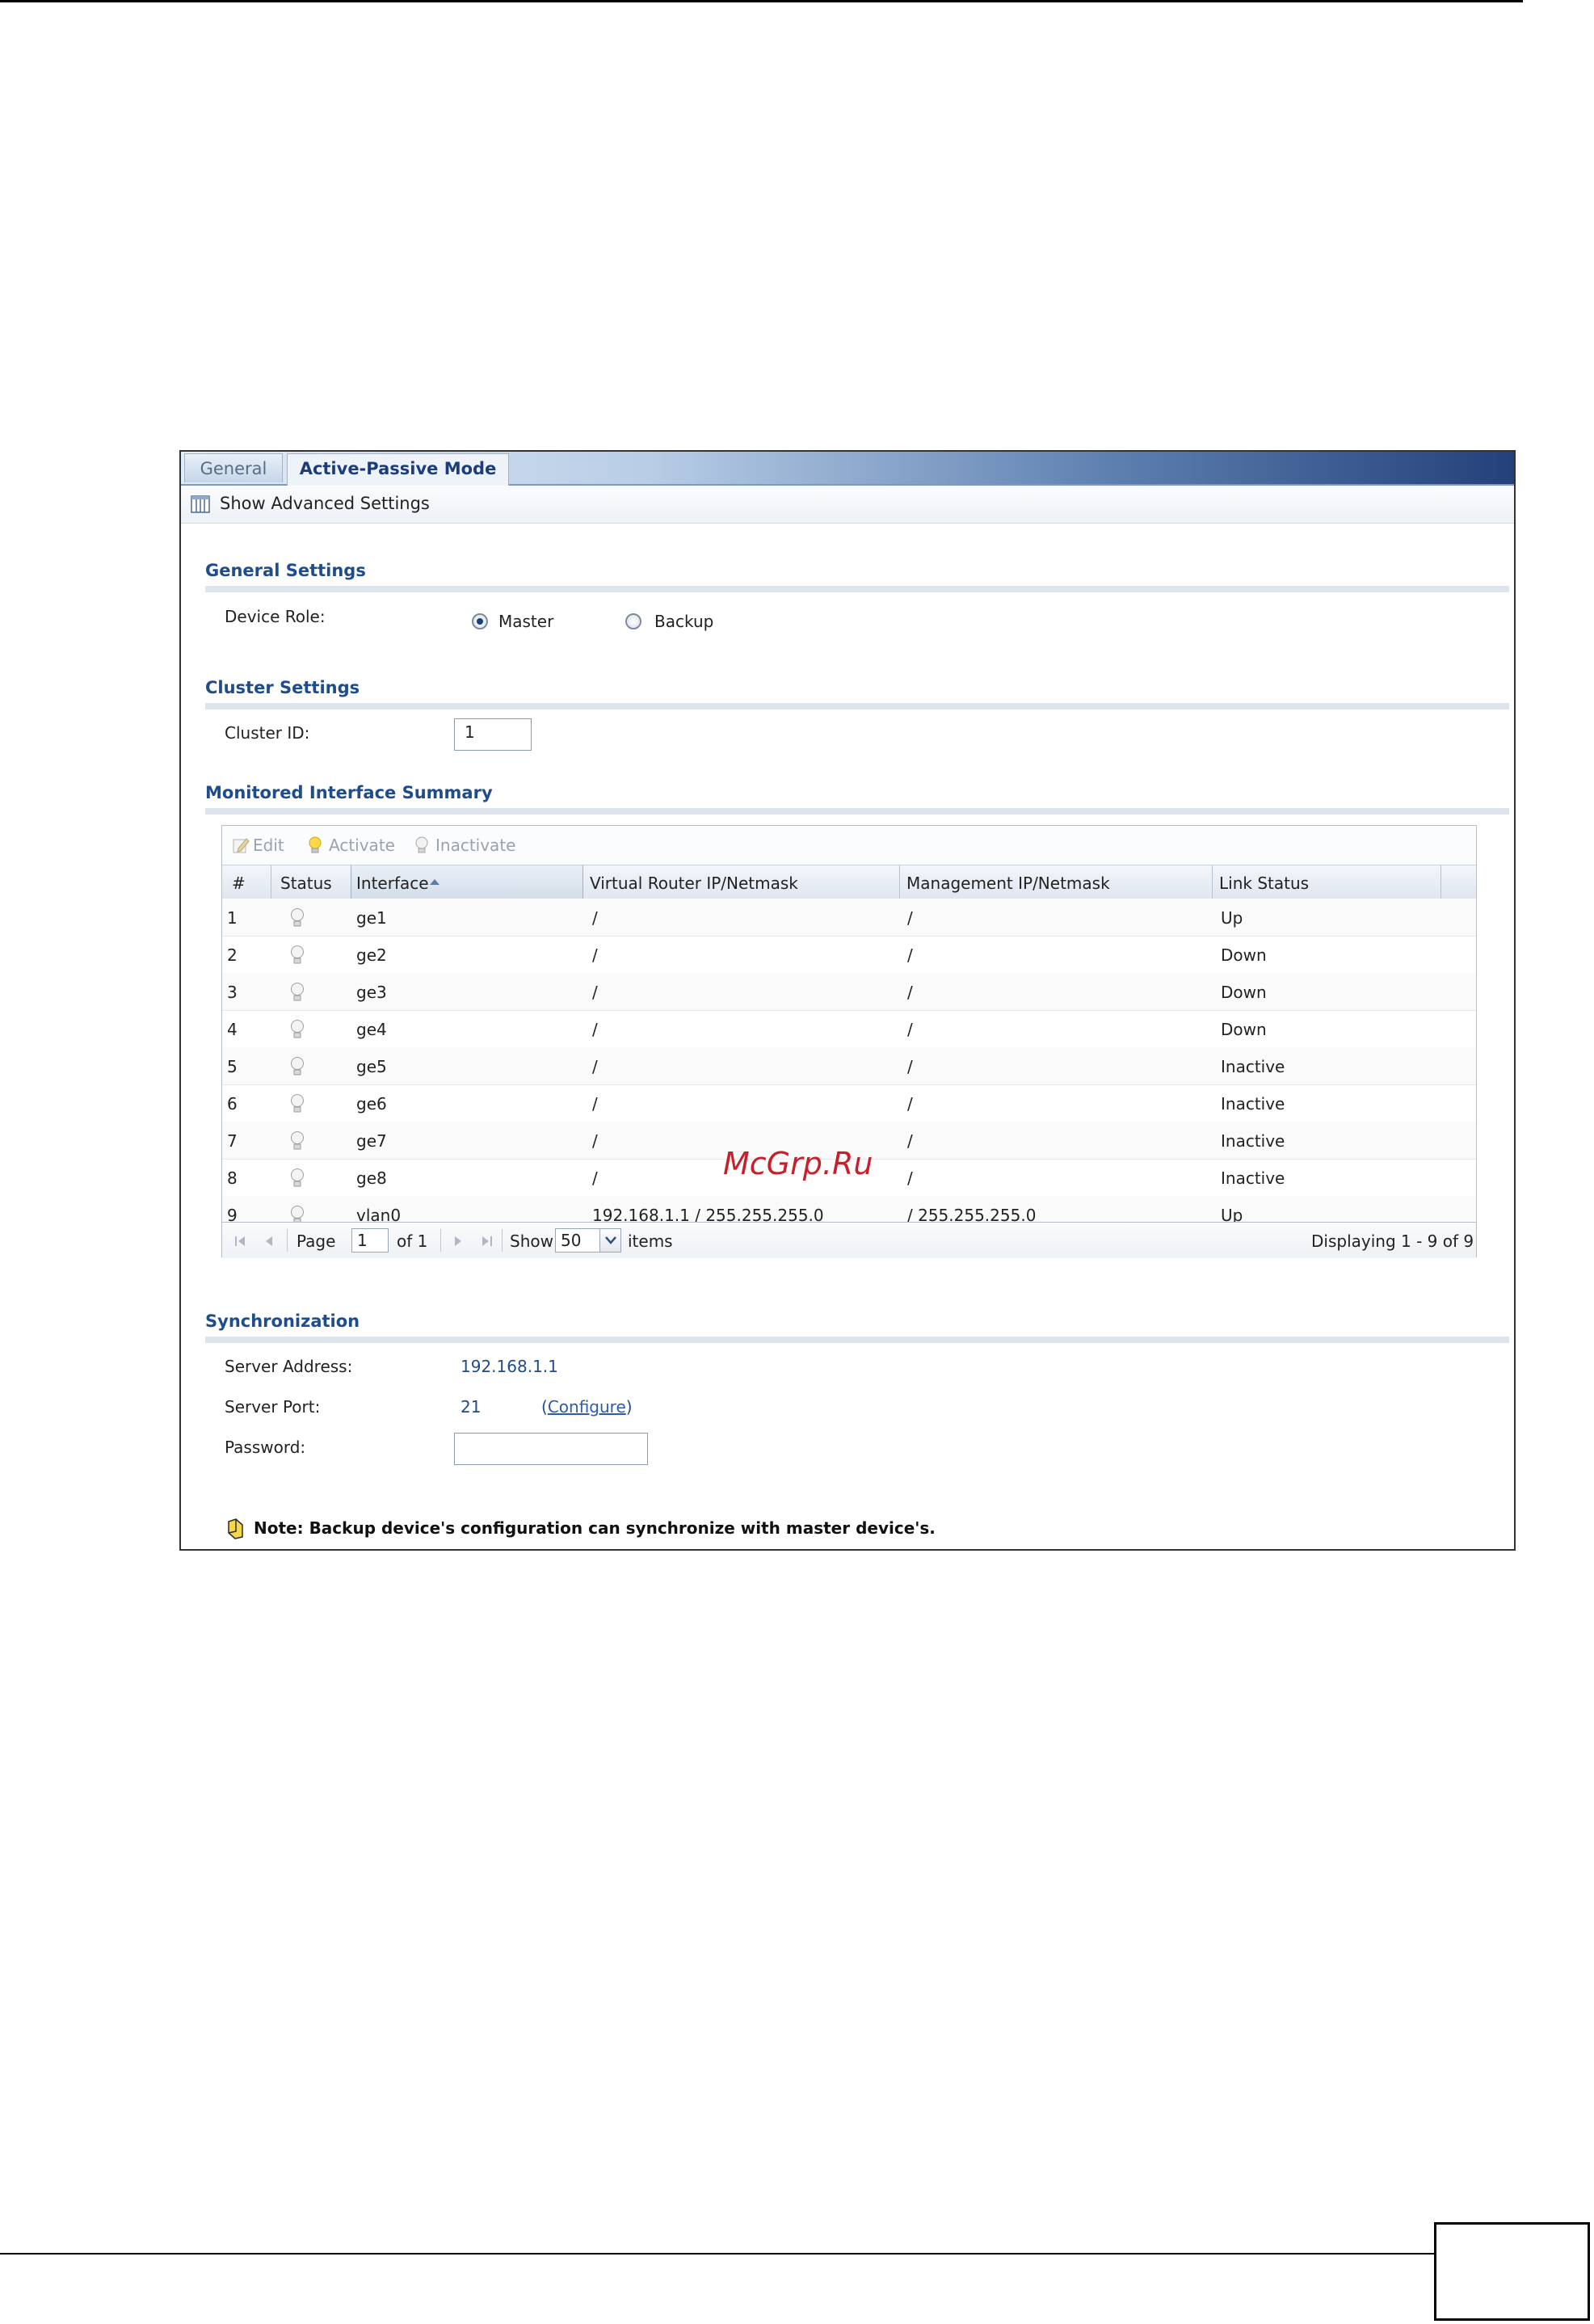 This screenshot has width=1594, height=2324. Describe the element at coordinates (551, 1449) in the screenshot. I see `password-input` at that location.